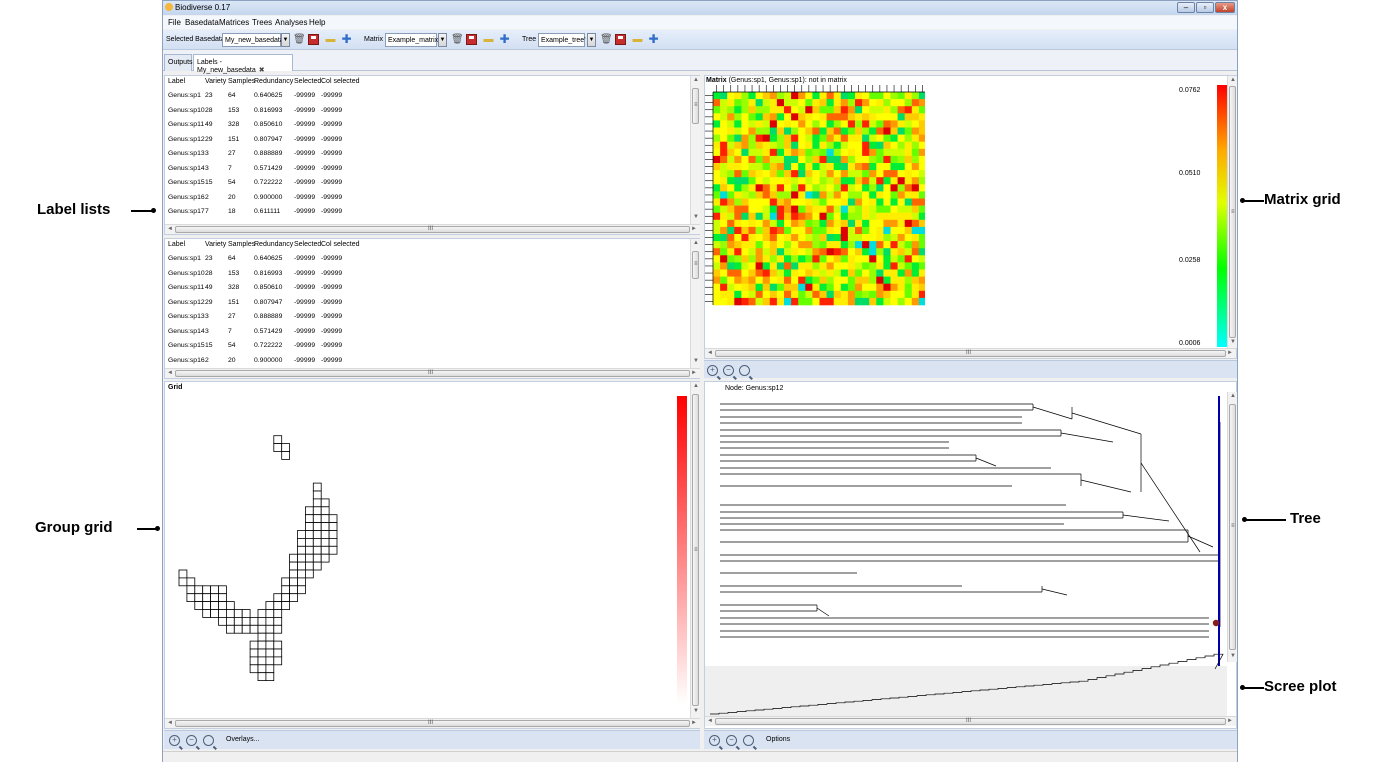 This screenshot has height=762, width=1379. Describe the element at coordinates (262, 22) in the screenshot. I see `menu-trees: Trees` at that location.